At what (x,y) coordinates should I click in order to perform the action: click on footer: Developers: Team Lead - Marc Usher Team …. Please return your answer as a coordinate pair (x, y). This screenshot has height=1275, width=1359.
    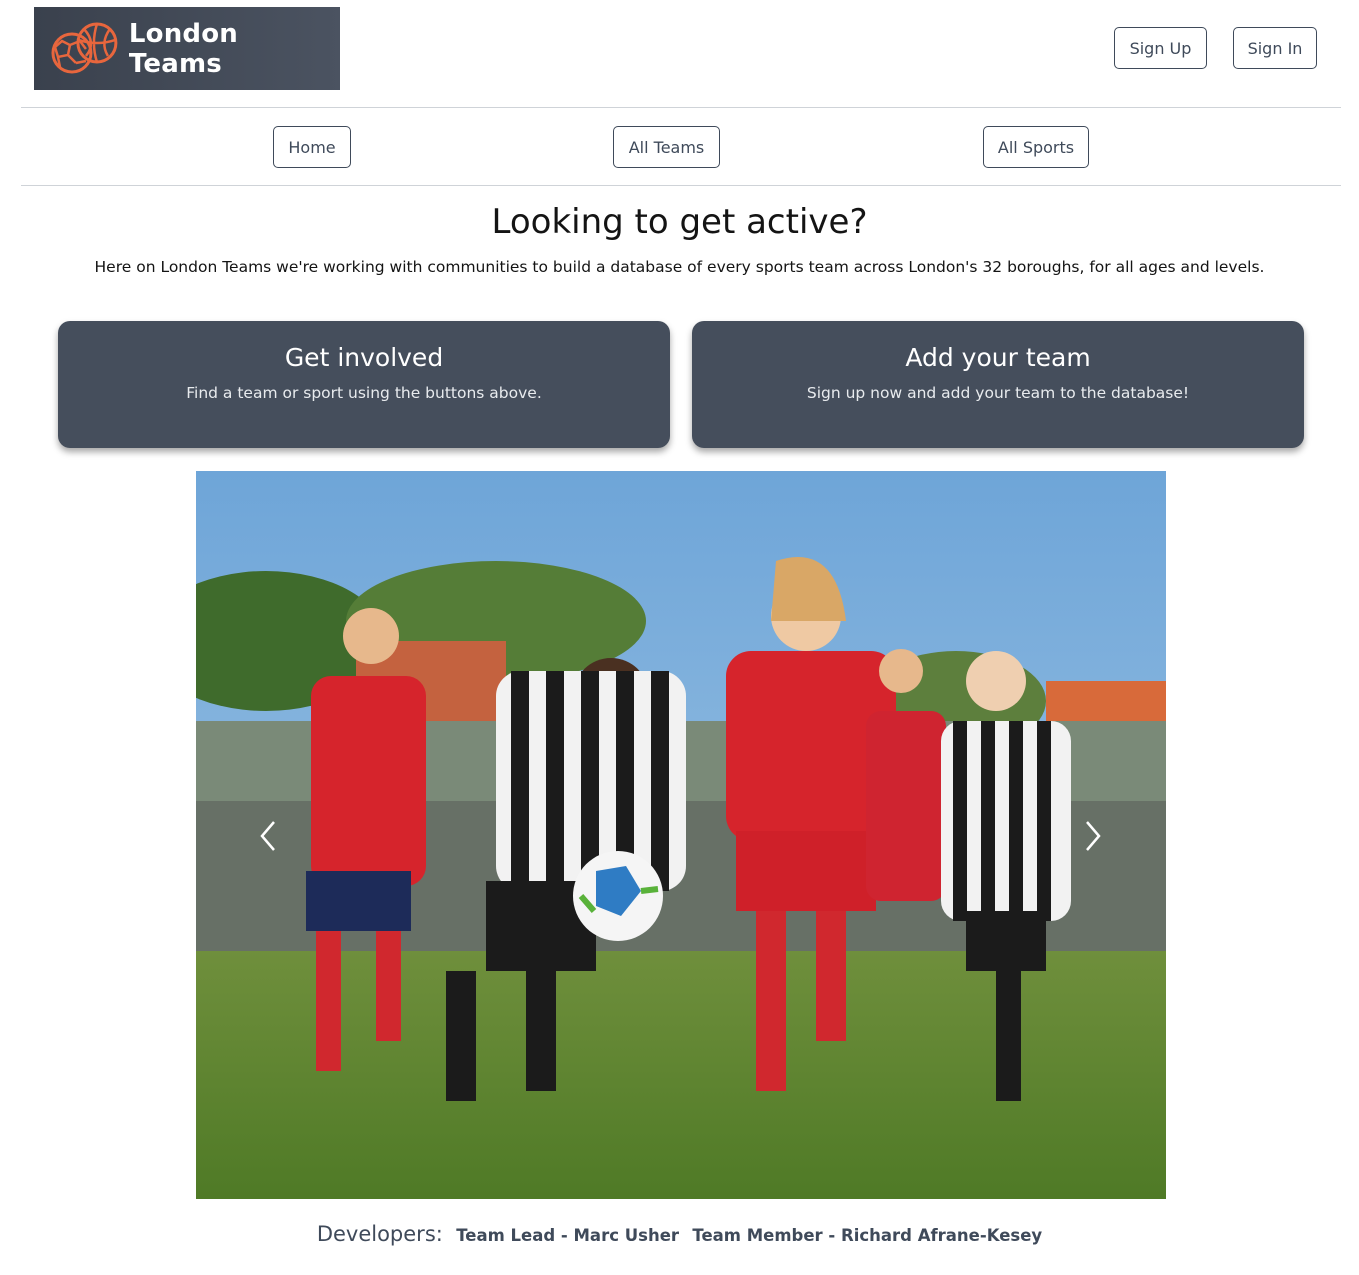
    Looking at the image, I should click on (679, 1234).